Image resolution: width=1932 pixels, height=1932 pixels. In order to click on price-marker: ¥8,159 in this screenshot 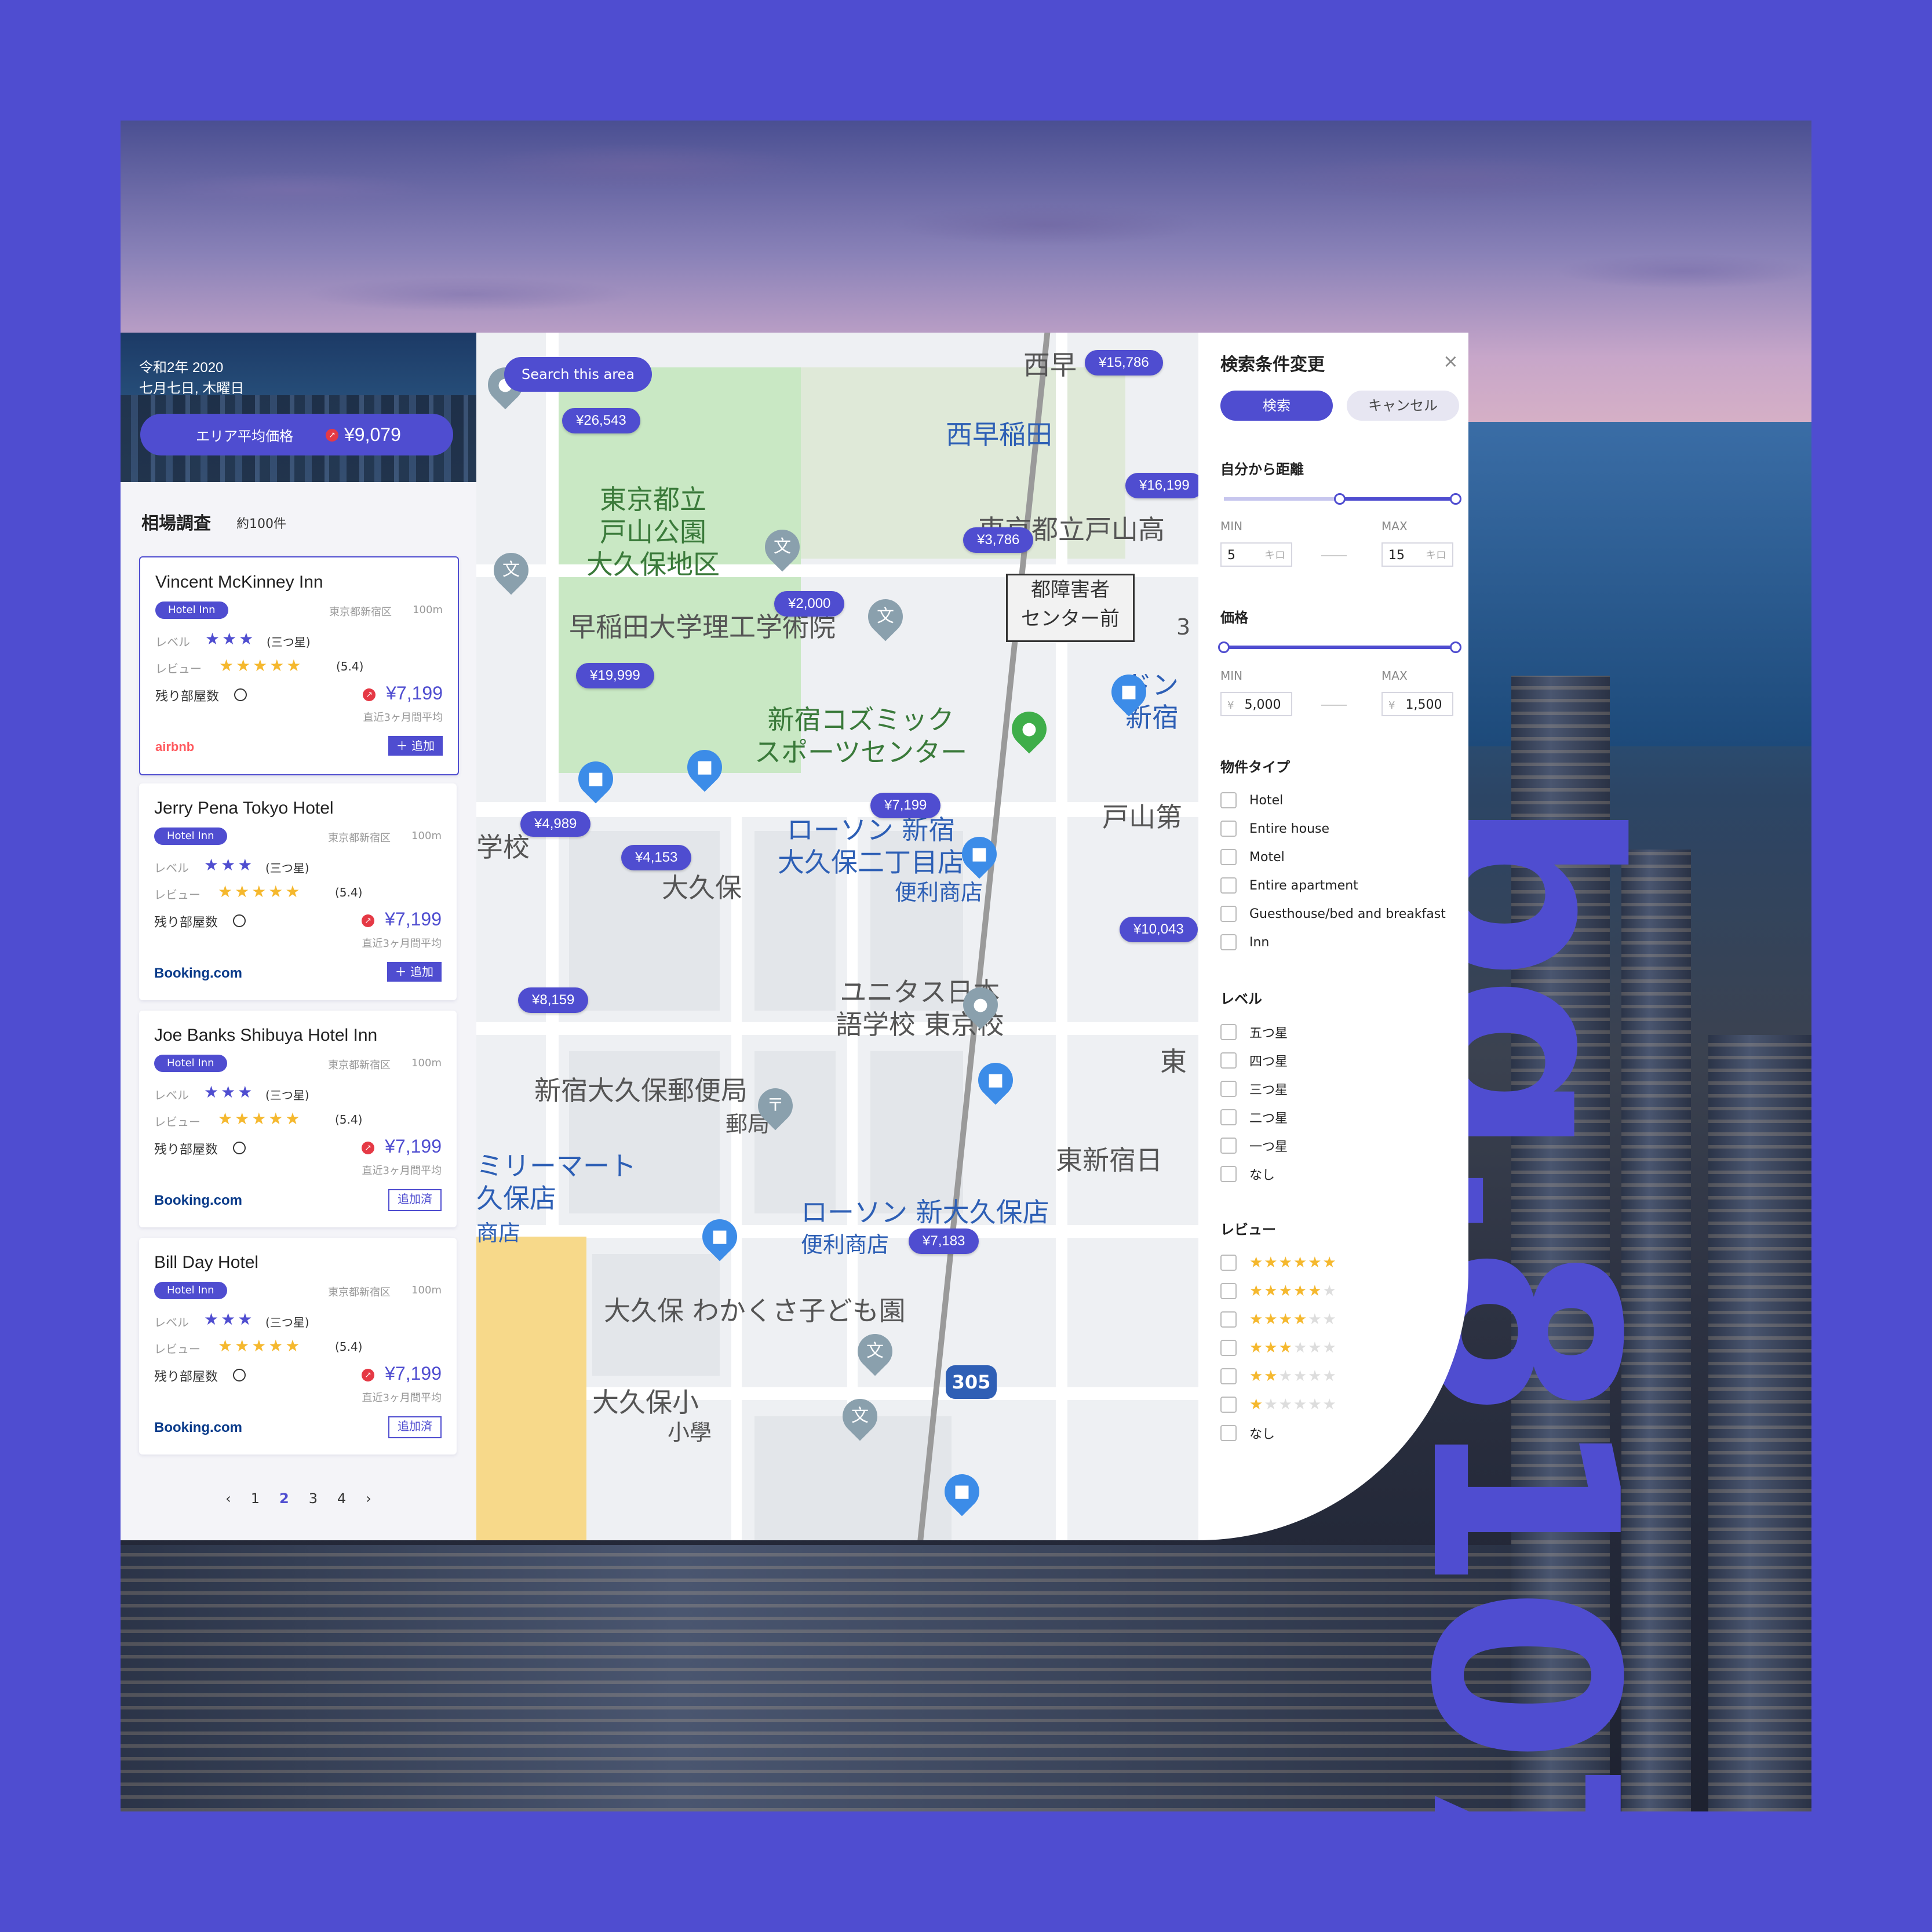, I will do `click(553, 1000)`.